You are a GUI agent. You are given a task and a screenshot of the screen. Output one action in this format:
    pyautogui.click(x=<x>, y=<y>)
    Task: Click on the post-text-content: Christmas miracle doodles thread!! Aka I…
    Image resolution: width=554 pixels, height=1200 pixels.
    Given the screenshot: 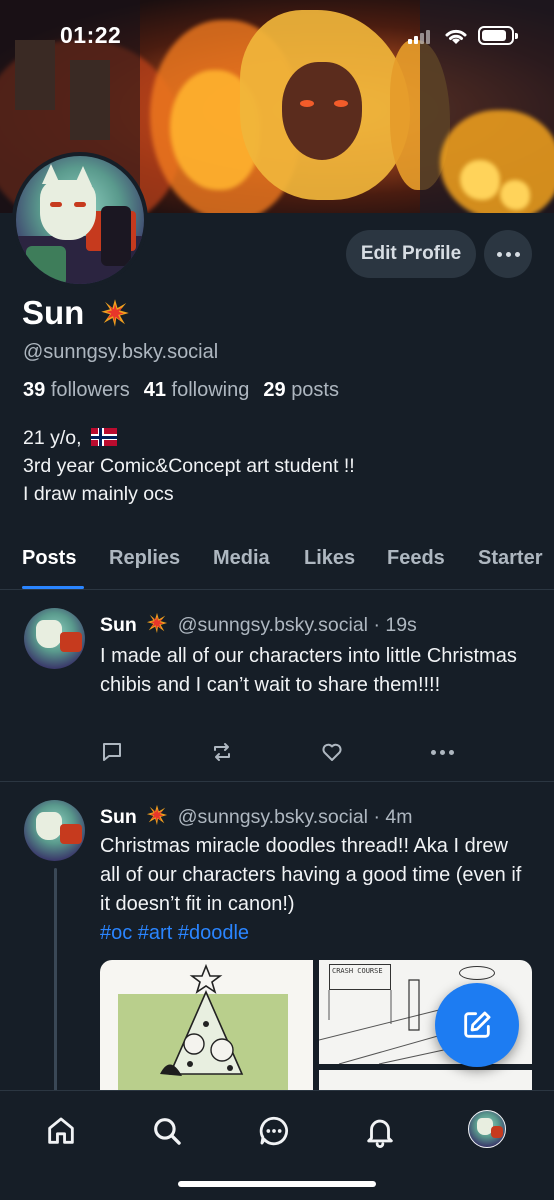 What is the action you would take?
    pyautogui.click(x=311, y=875)
    